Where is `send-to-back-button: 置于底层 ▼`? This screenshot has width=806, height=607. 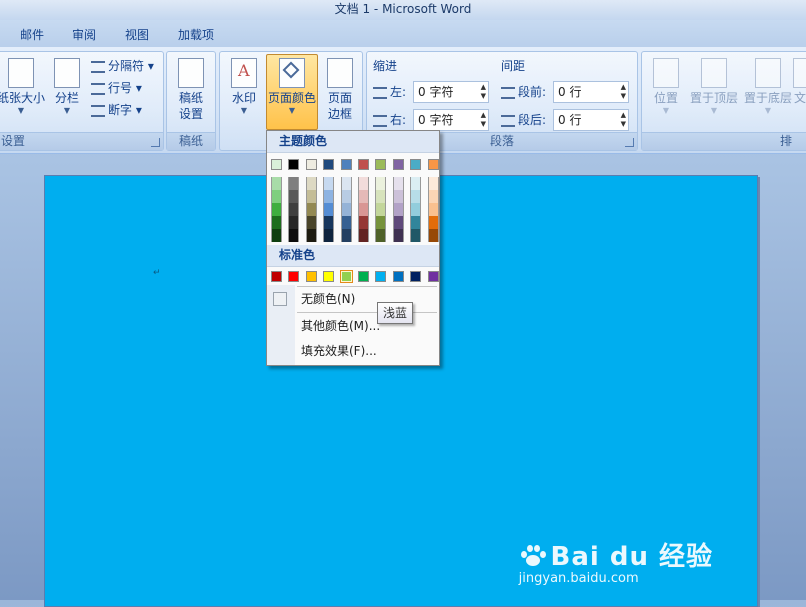
send-to-back-button: 置于底层 ▼ is located at coordinates (768, 87).